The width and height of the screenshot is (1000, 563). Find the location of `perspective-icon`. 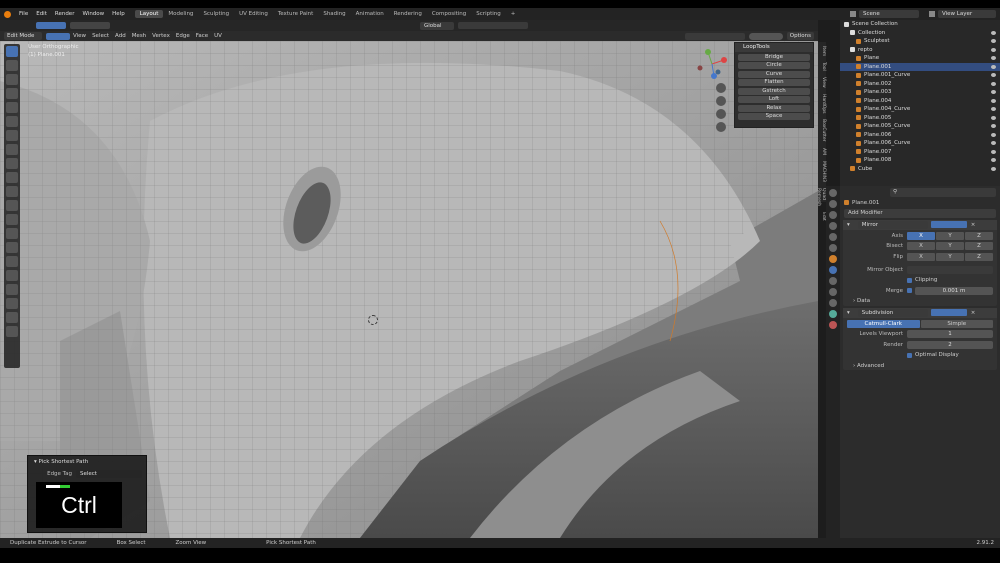

perspective-icon is located at coordinates (721, 127).